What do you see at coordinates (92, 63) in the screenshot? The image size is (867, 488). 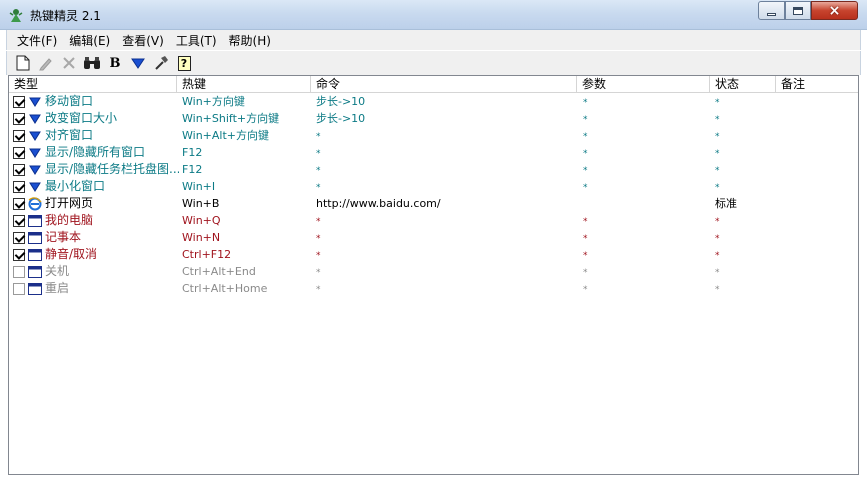 I see `find-button` at bounding box center [92, 63].